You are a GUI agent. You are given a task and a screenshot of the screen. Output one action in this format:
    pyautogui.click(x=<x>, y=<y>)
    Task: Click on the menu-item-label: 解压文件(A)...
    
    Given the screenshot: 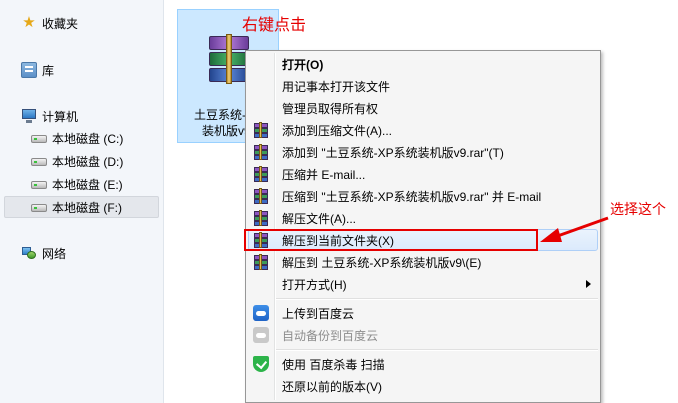 What is the action you would take?
    pyautogui.click(x=319, y=219)
    